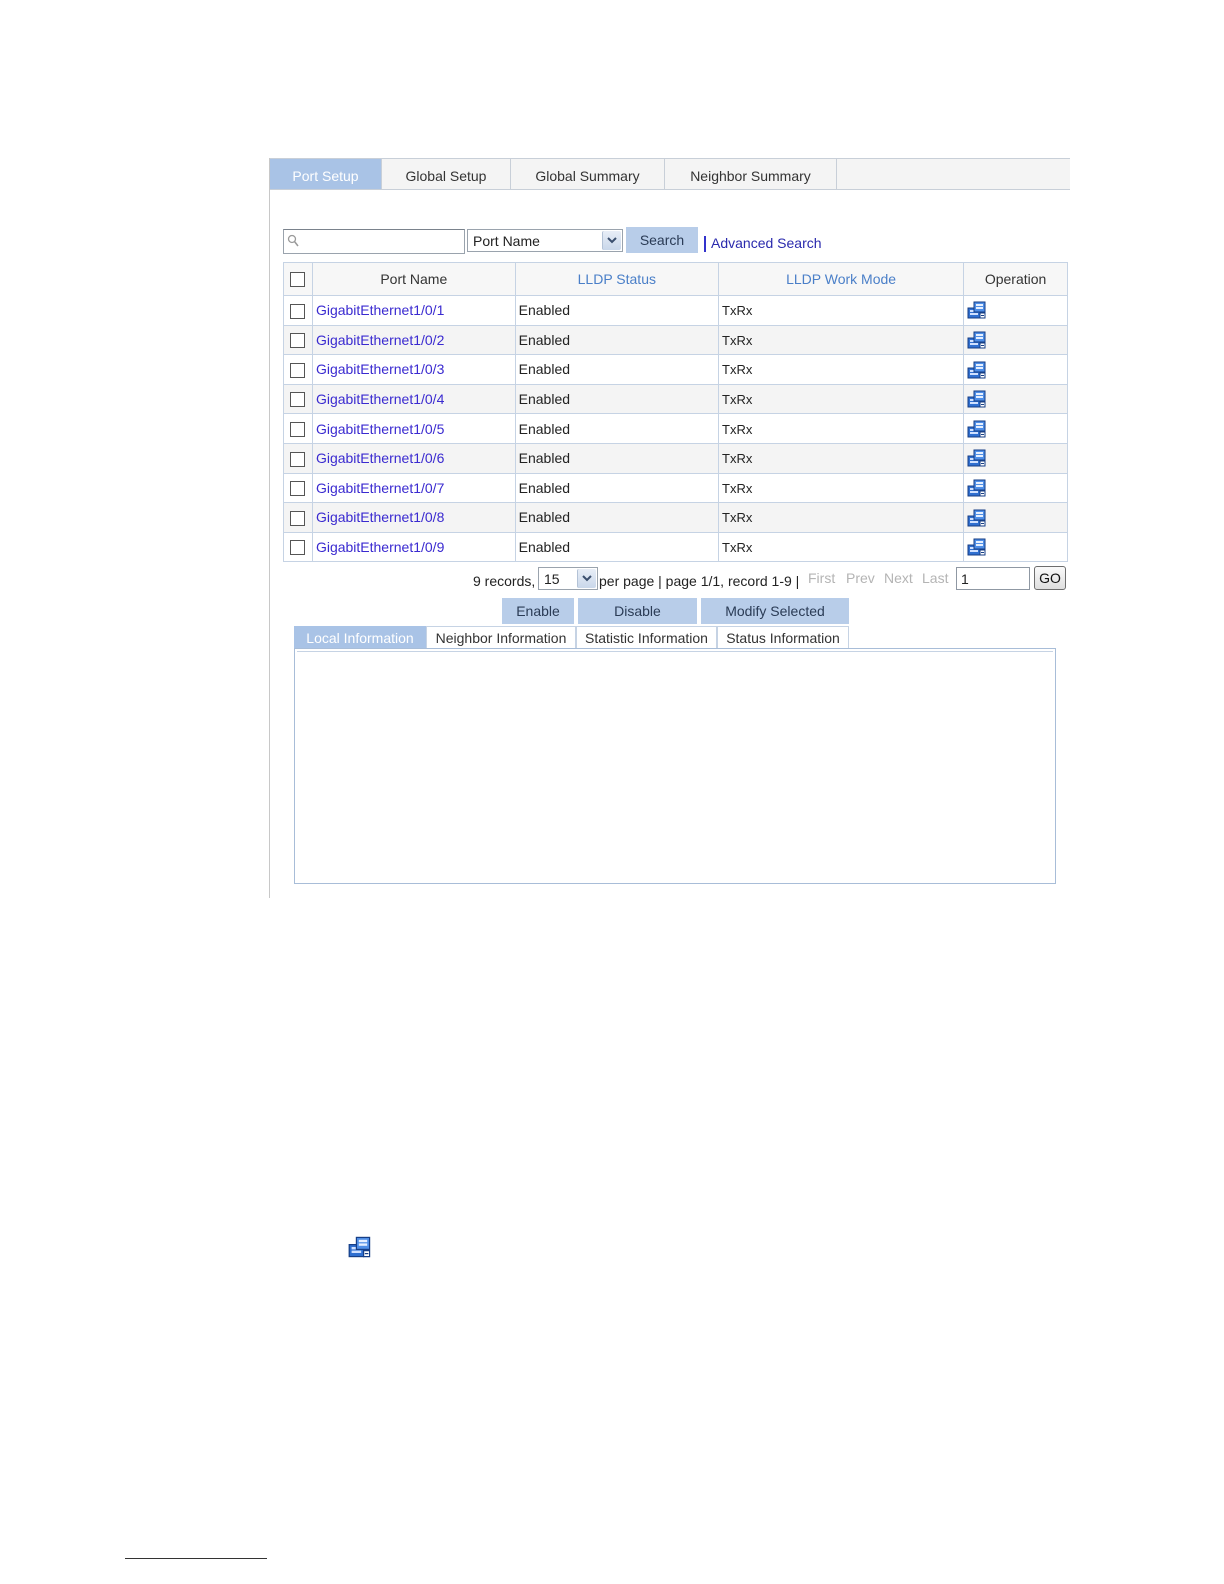 This screenshot has width=1224, height=1584. What do you see at coordinates (378, 517) in the screenshot?
I see `port-name-link: GigabitEthernet1/0/8` at bounding box center [378, 517].